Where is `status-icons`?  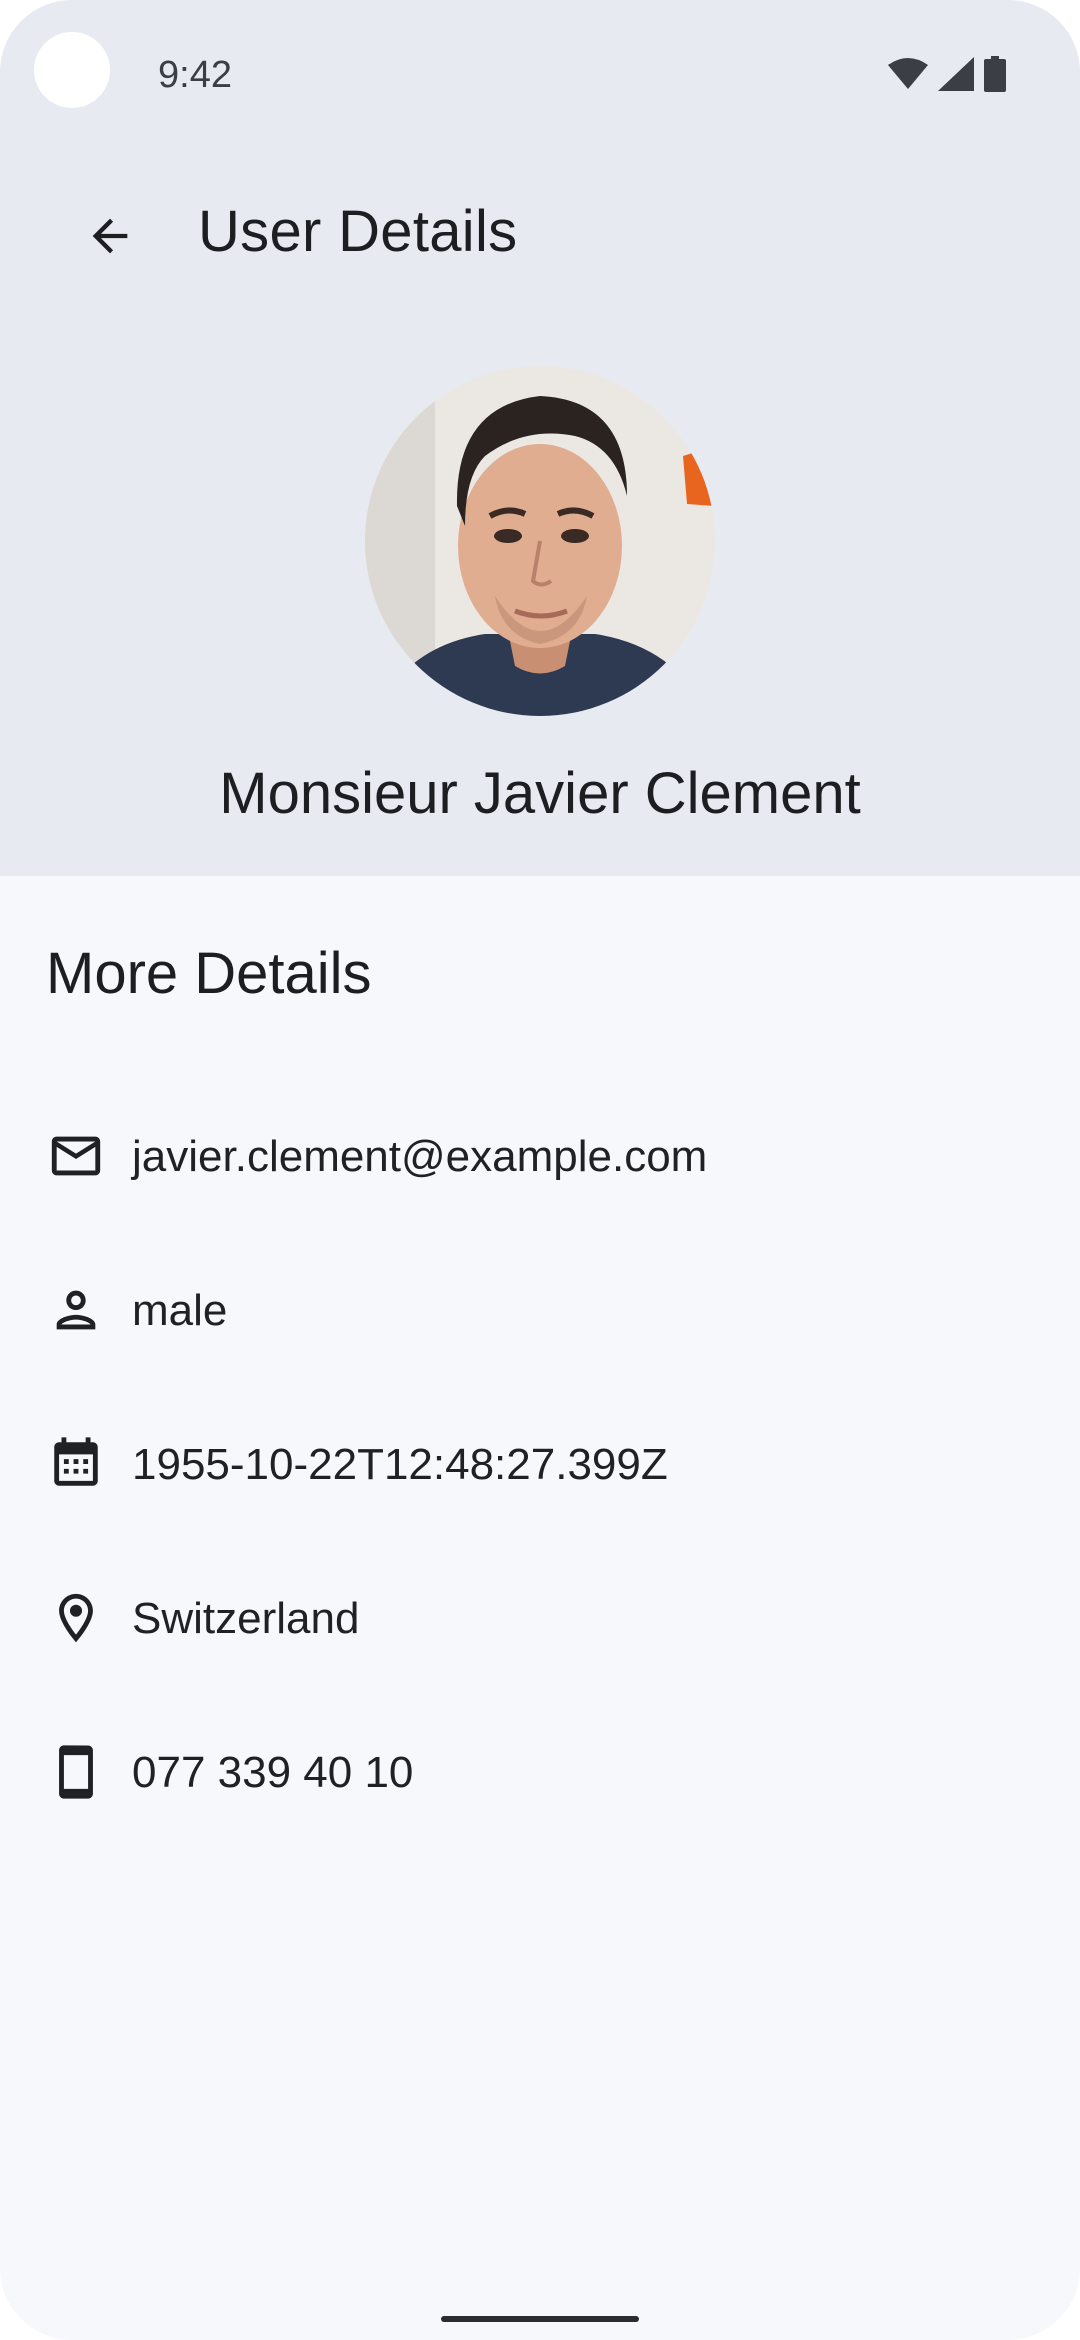 status-icons is located at coordinates (947, 74).